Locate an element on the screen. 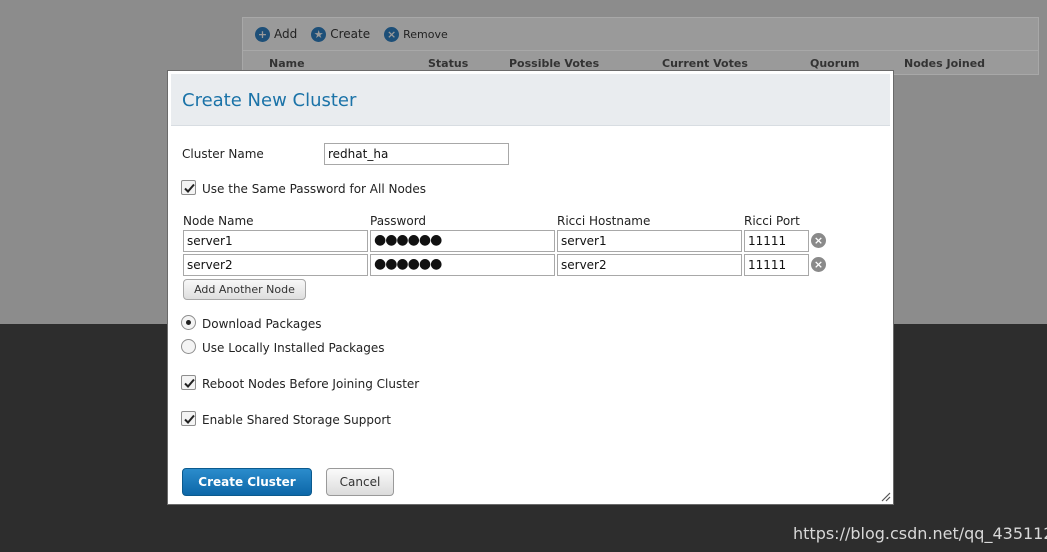 The image size is (1047, 552). column-header-current-votes: Current Votes is located at coordinates (705, 63).